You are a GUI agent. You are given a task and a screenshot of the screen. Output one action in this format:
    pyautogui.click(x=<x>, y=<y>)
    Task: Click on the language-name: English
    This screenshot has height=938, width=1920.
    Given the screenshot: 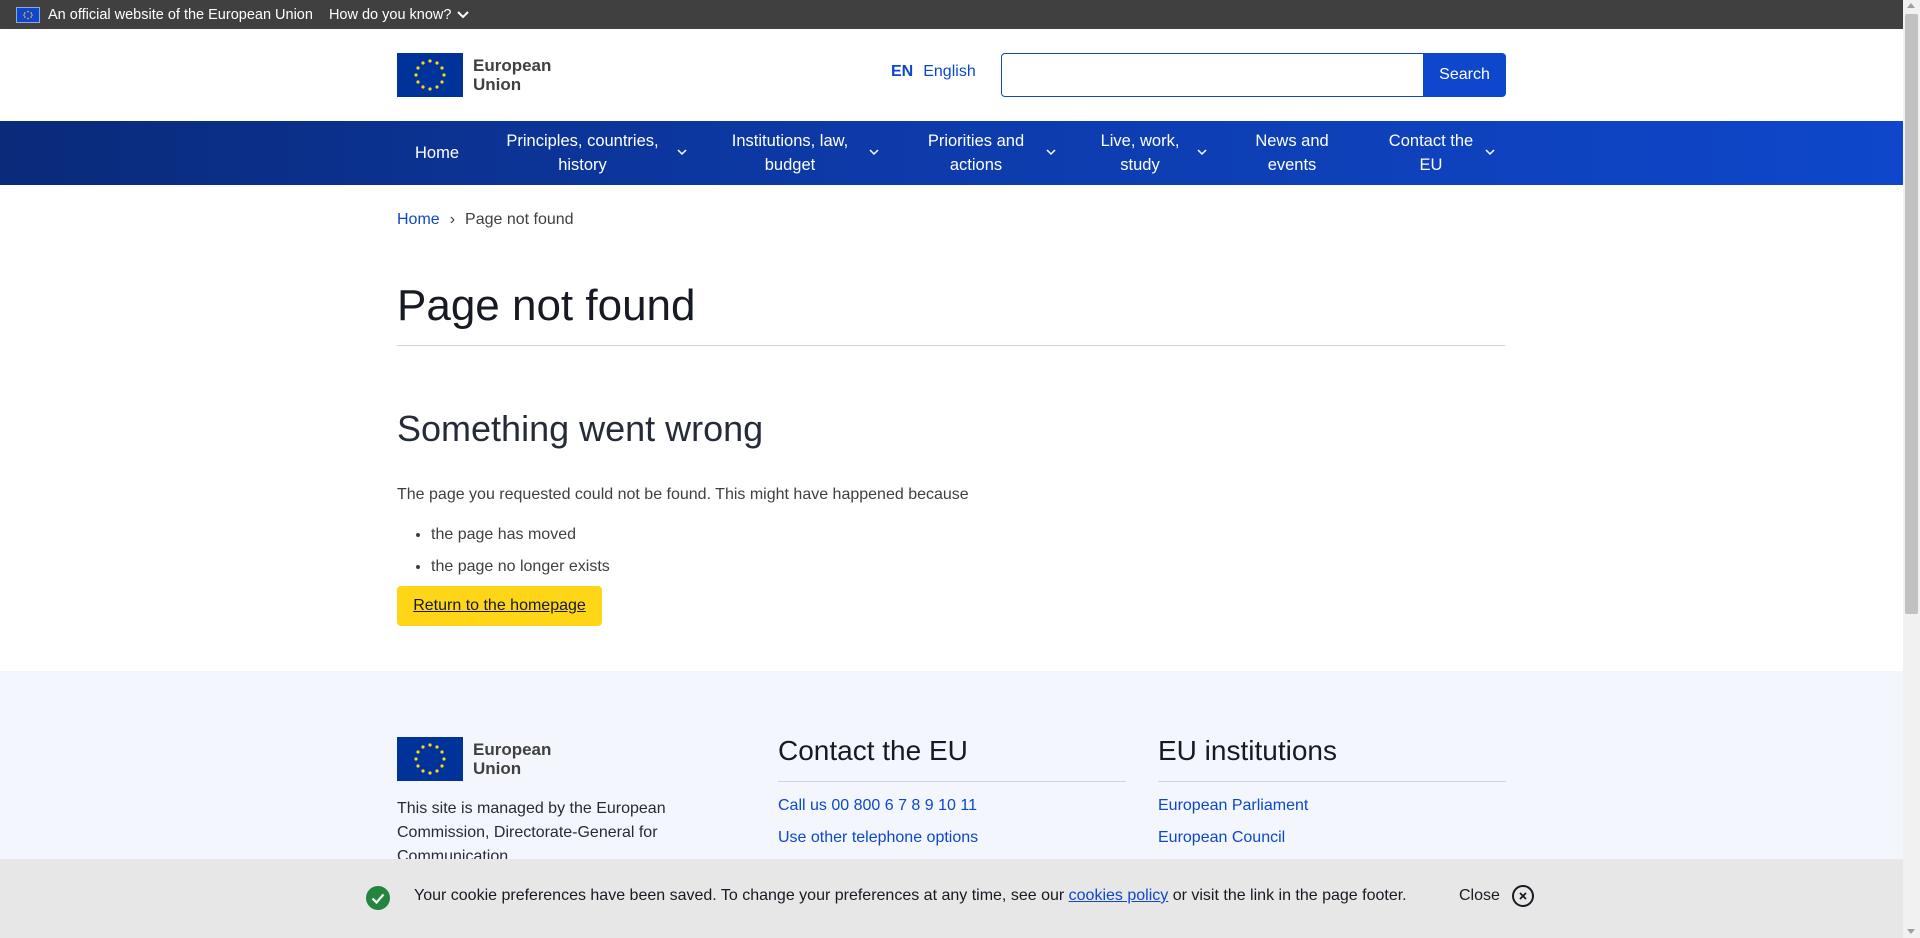 What is the action you would take?
    pyautogui.click(x=949, y=71)
    